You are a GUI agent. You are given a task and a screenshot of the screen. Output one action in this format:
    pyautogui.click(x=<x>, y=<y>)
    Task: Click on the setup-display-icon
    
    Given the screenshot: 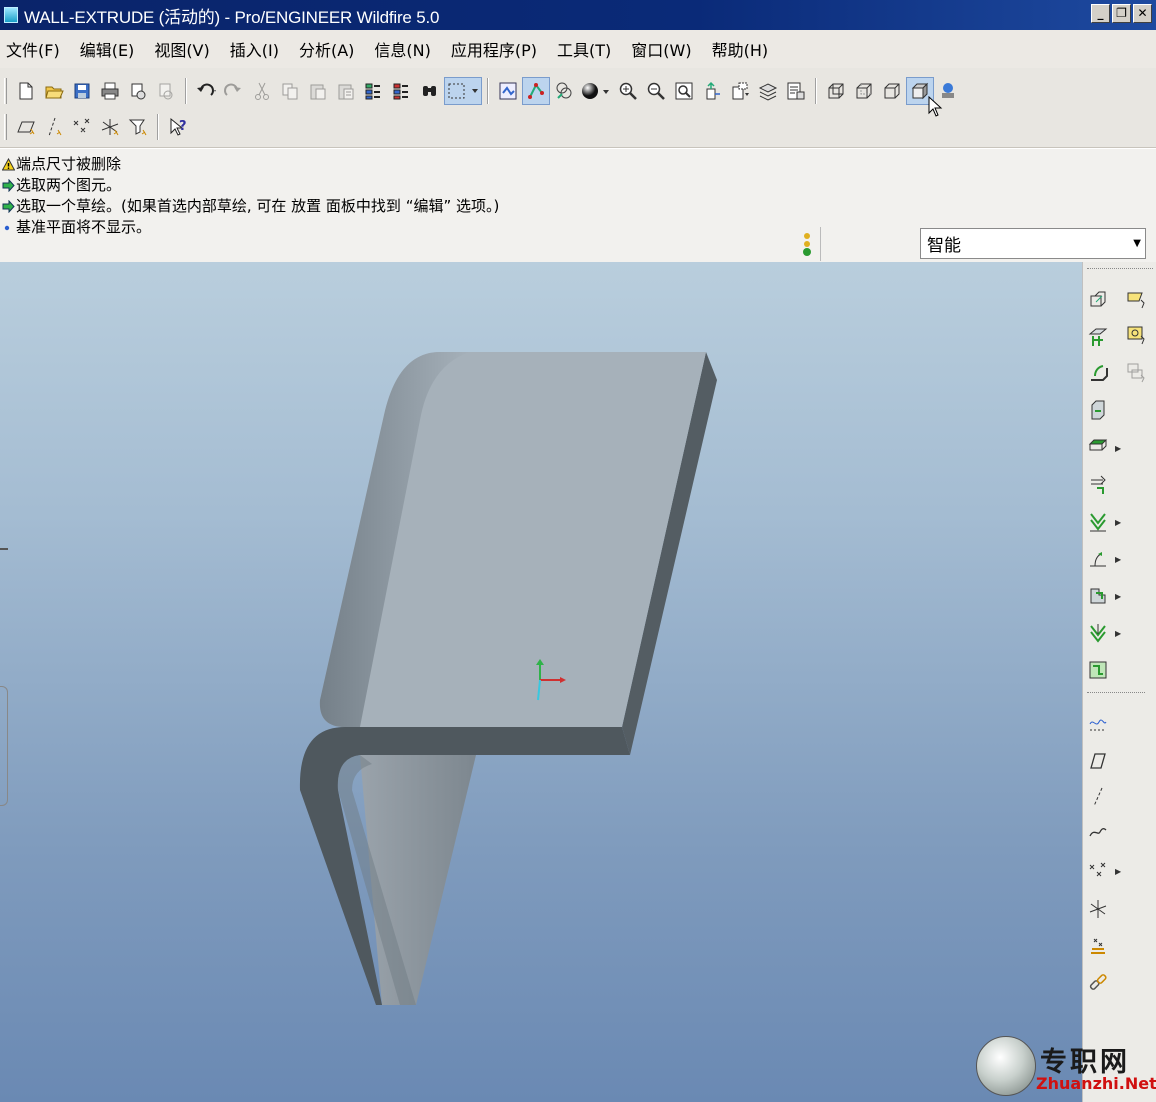 What is the action you would take?
    pyautogui.click(x=796, y=91)
    